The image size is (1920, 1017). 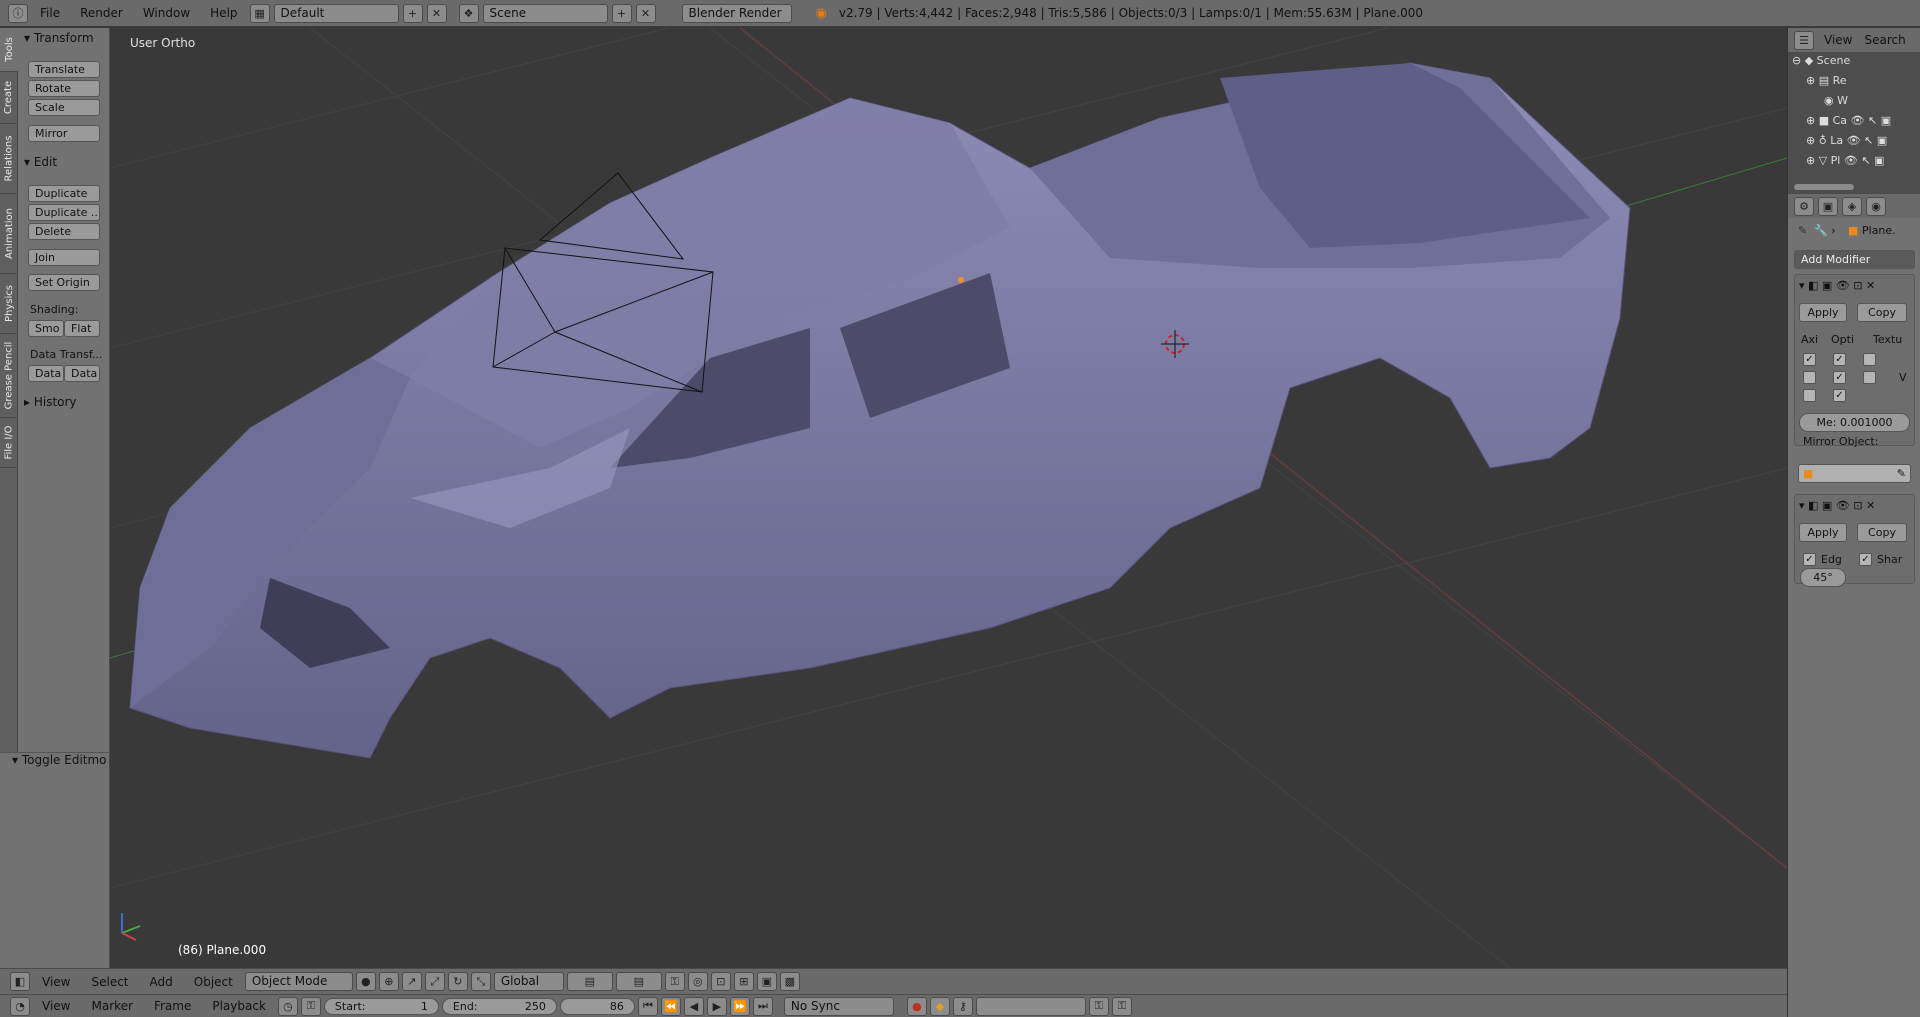 What do you see at coordinates (789, 981) in the screenshot?
I see `opengl-anim-icon: ▩` at bounding box center [789, 981].